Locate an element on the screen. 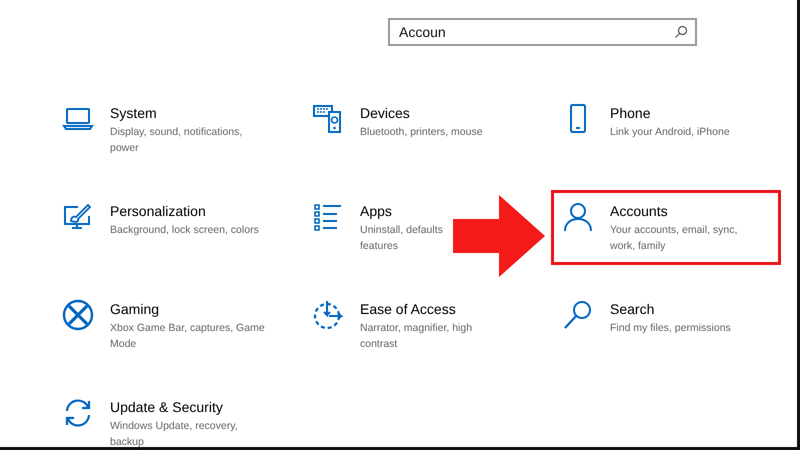 The image size is (800, 450). xbox-icon is located at coordinates (78, 315).